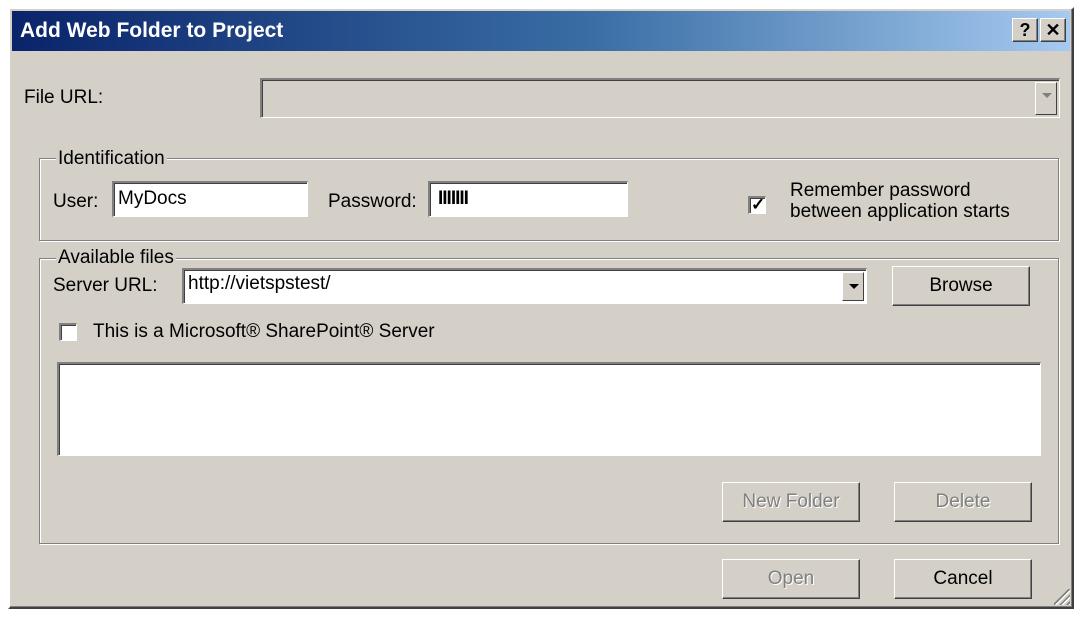 The image size is (1083, 618). Describe the element at coordinates (116, 258) in the screenshot. I see `available-files-legend: Available files` at that location.